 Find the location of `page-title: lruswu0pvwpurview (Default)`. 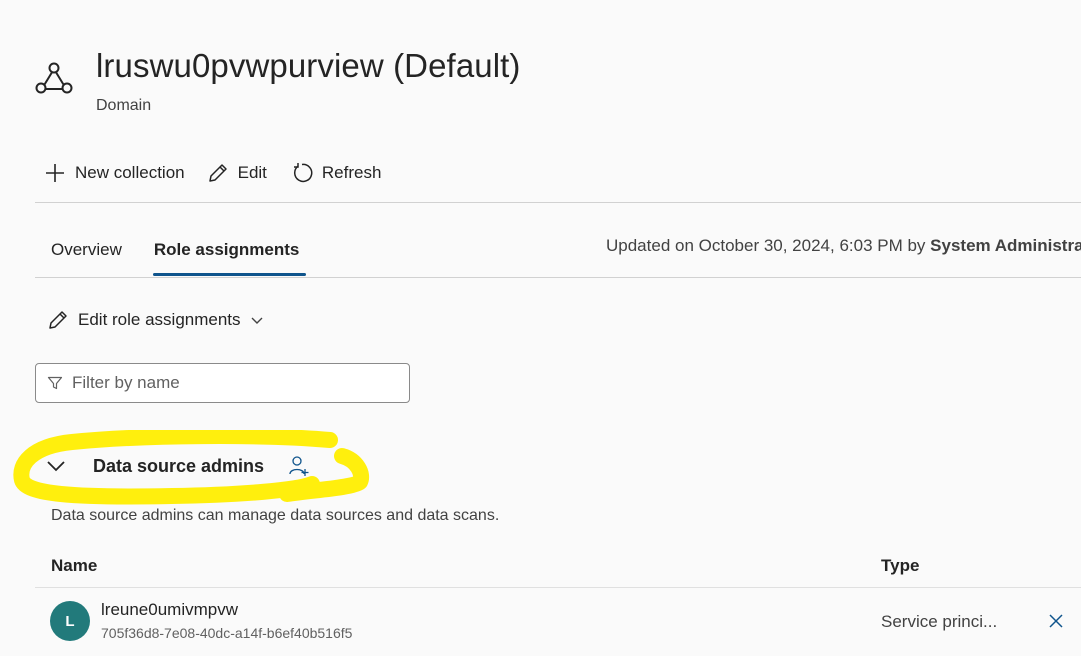

page-title: lruswu0pvwpurview (Default) is located at coordinates (308, 65).